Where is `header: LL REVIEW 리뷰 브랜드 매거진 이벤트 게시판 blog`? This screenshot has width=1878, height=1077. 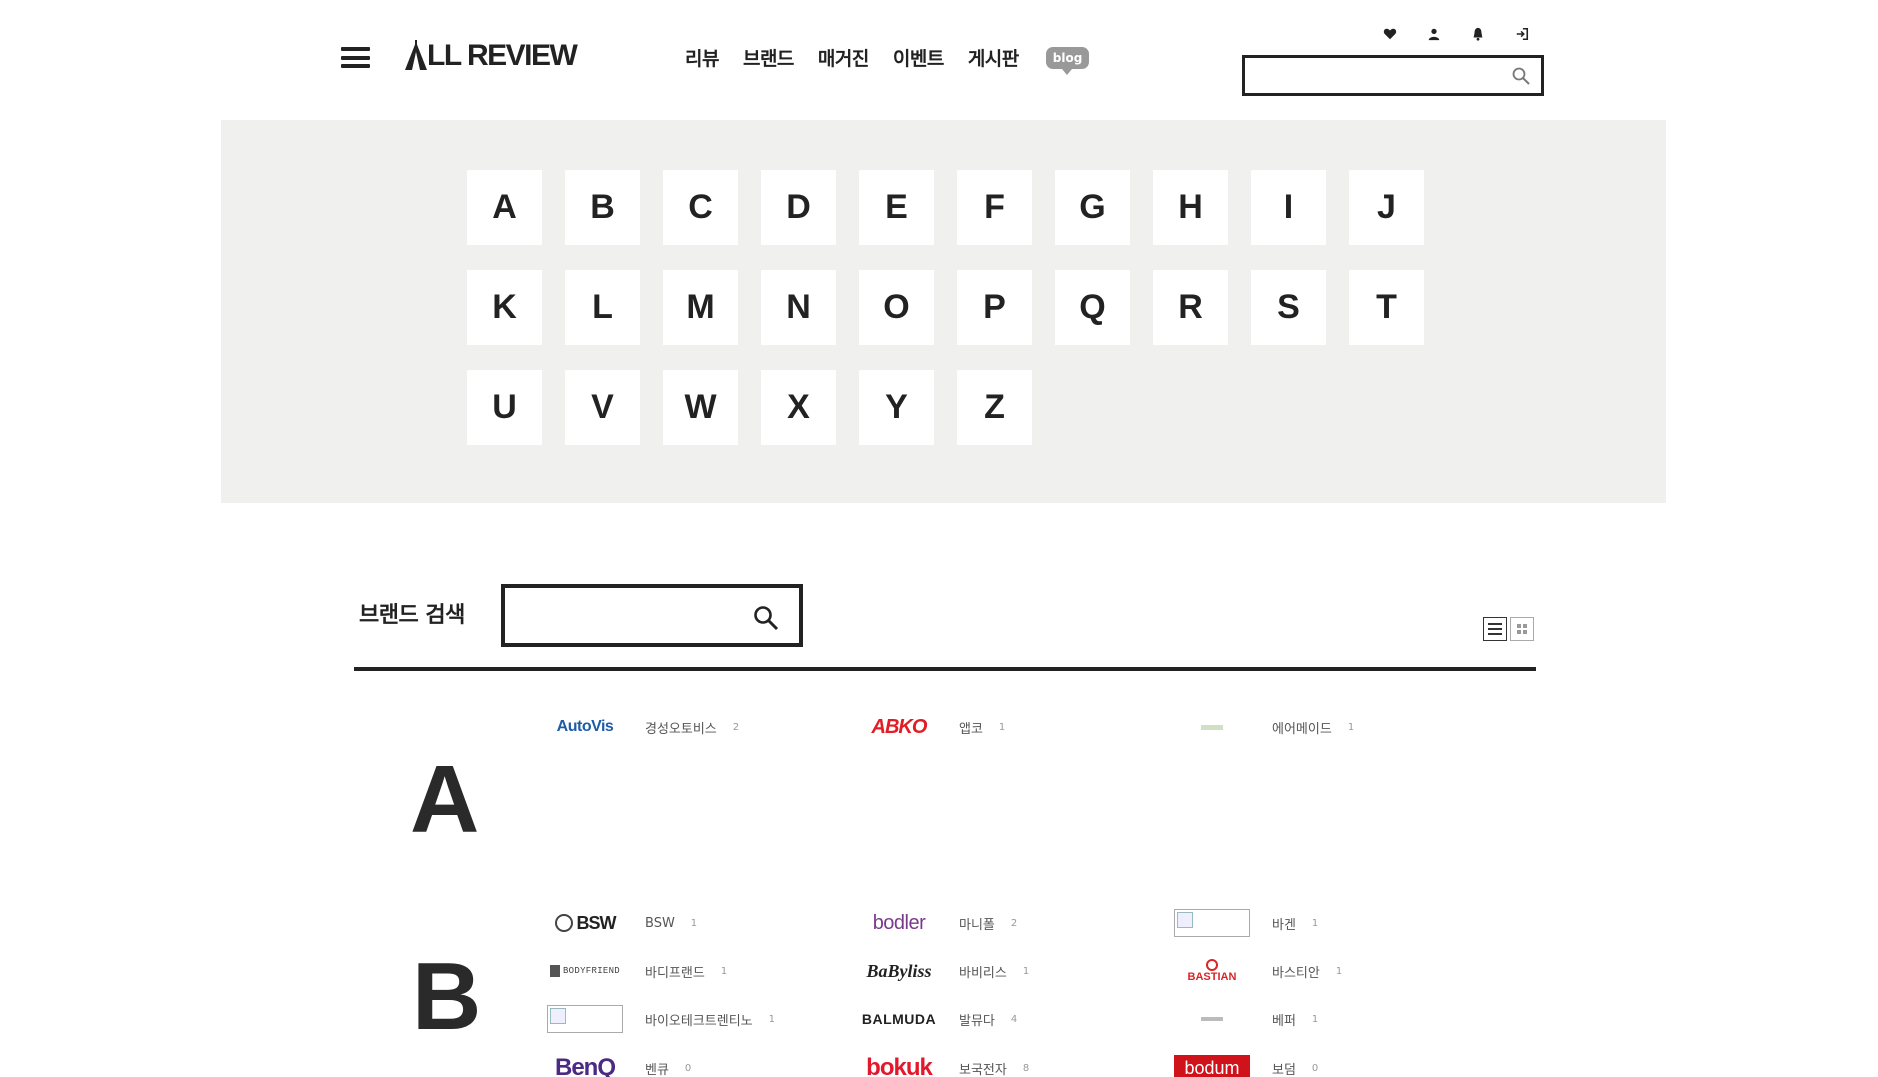
header: LL REVIEW 리뷰 브랜드 매거진 이벤트 게시판 blog is located at coordinates (939, 60).